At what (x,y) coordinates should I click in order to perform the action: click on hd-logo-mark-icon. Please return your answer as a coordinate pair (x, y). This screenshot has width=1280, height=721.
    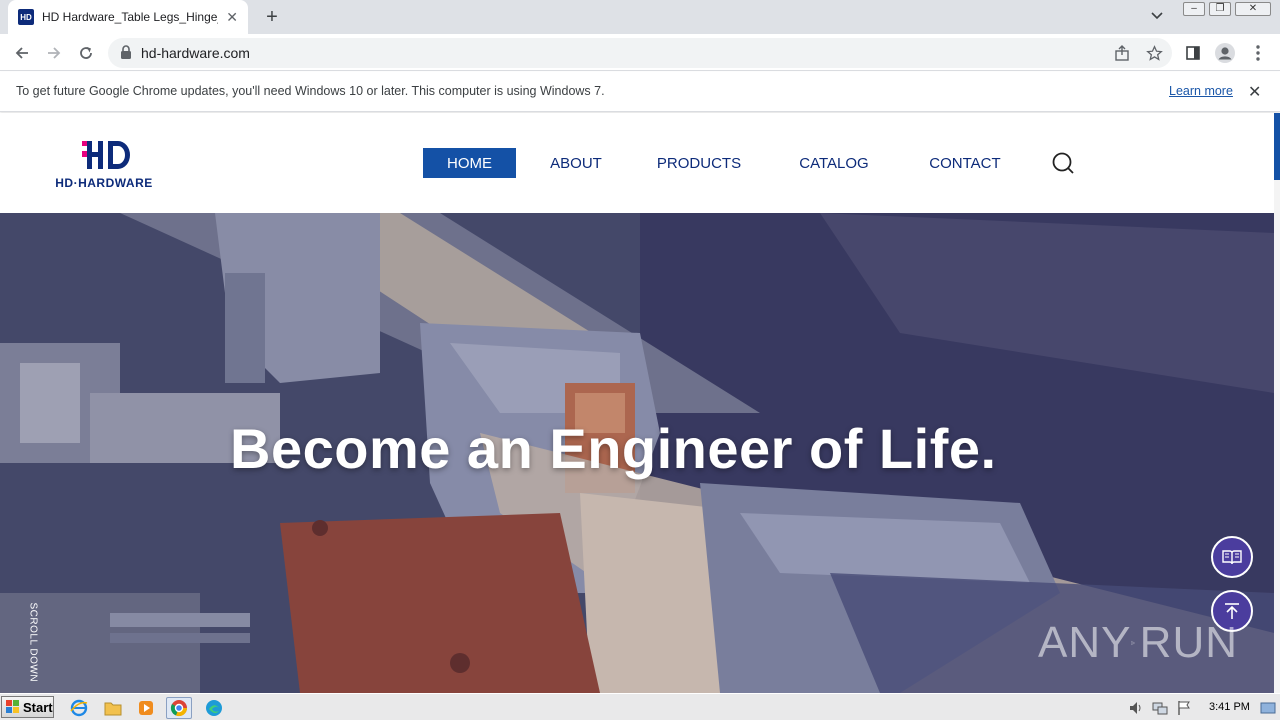
    Looking at the image, I should click on (106, 155).